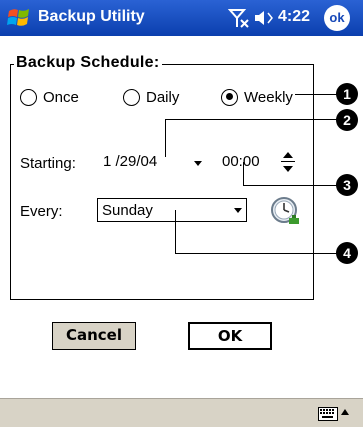  Describe the element at coordinates (347, 120) in the screenshot. I see `callout-2: 2` at that location.